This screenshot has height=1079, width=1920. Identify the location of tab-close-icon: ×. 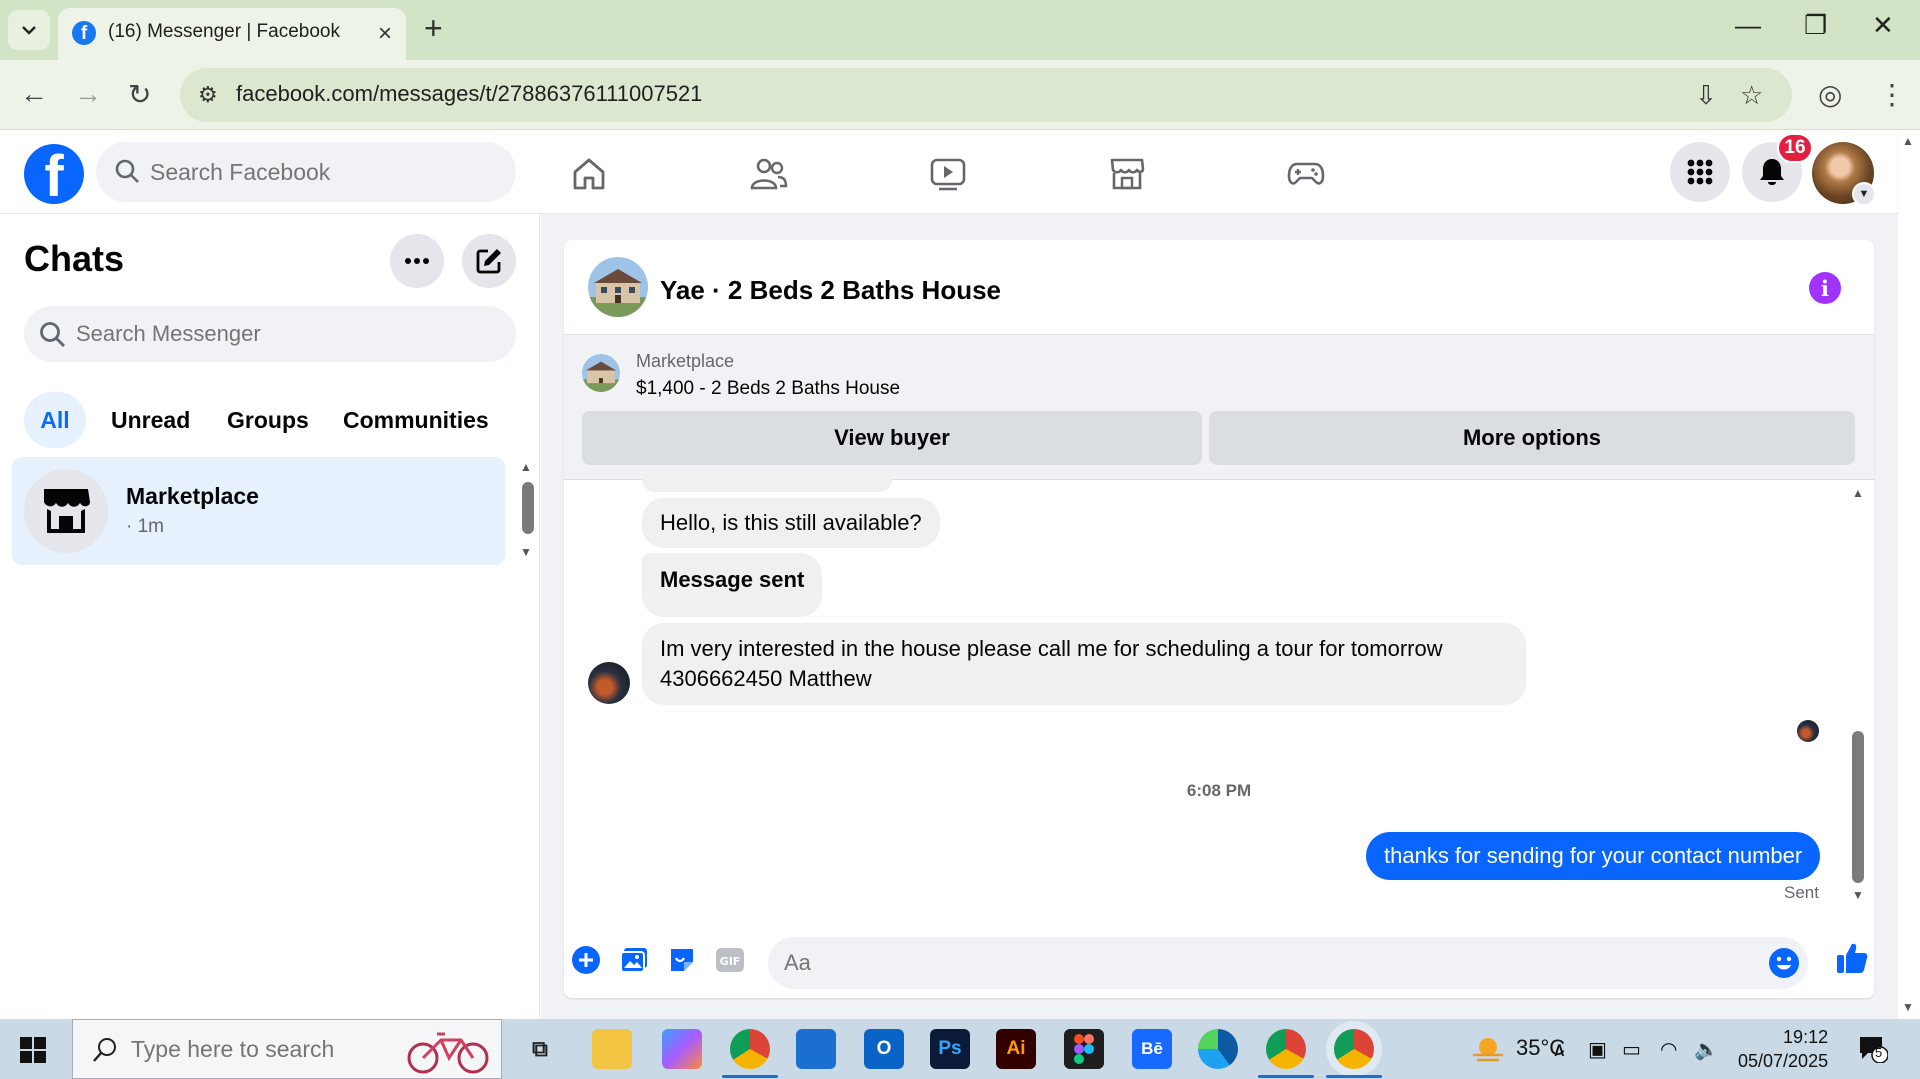
(385, 34).